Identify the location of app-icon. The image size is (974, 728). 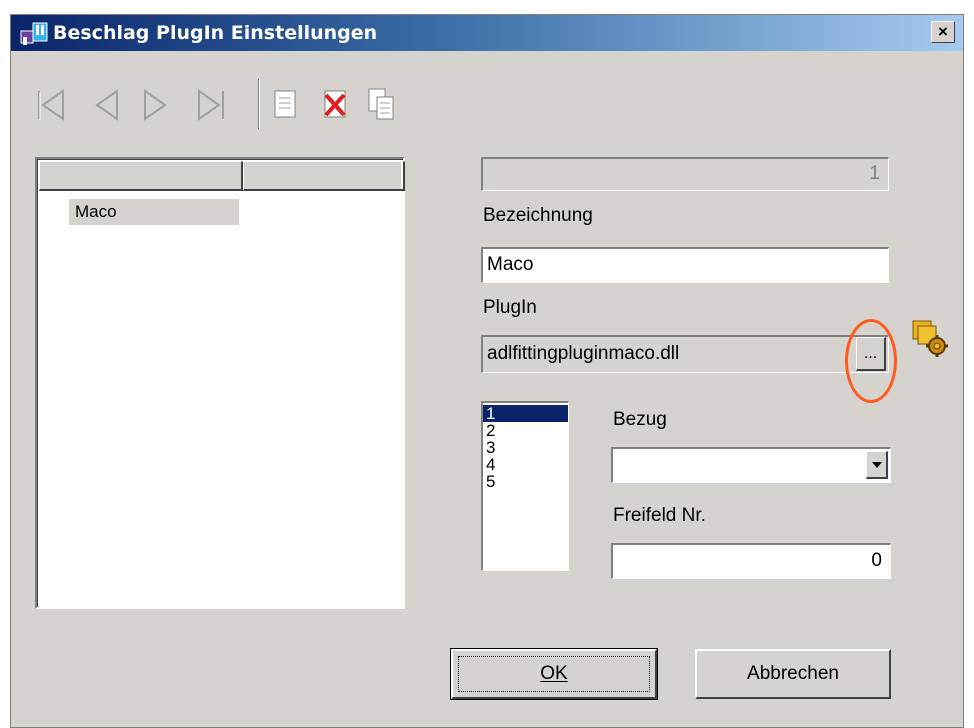
(34, 33).